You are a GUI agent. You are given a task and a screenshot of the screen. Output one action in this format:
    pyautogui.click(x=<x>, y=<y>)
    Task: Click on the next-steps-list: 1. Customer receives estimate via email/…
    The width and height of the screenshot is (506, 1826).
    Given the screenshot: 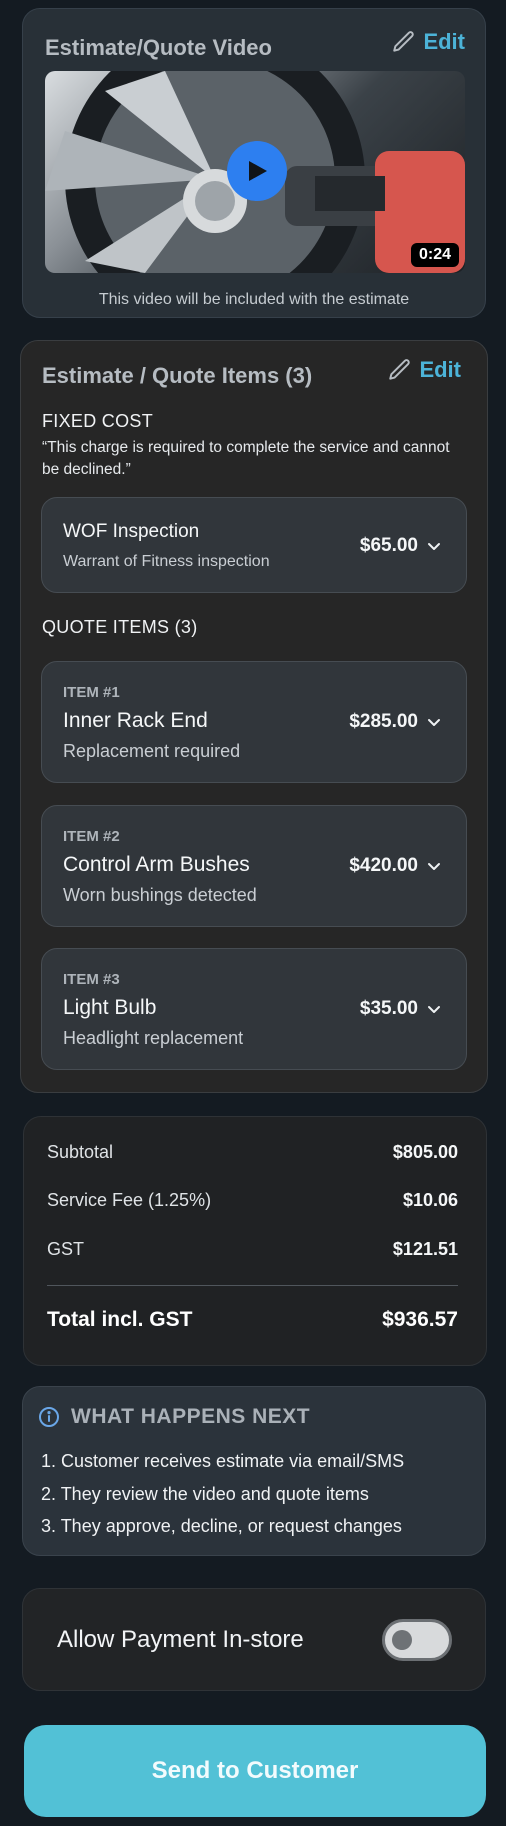 What is the action you would take?
    pyautogui.click(x=222, y=1494)
    